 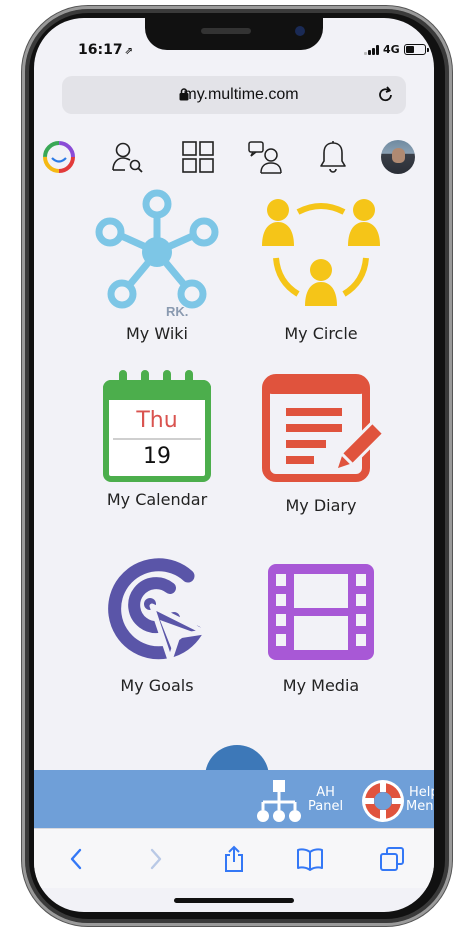 I want to click on network-type: 4G, so click(x=391, y=49).